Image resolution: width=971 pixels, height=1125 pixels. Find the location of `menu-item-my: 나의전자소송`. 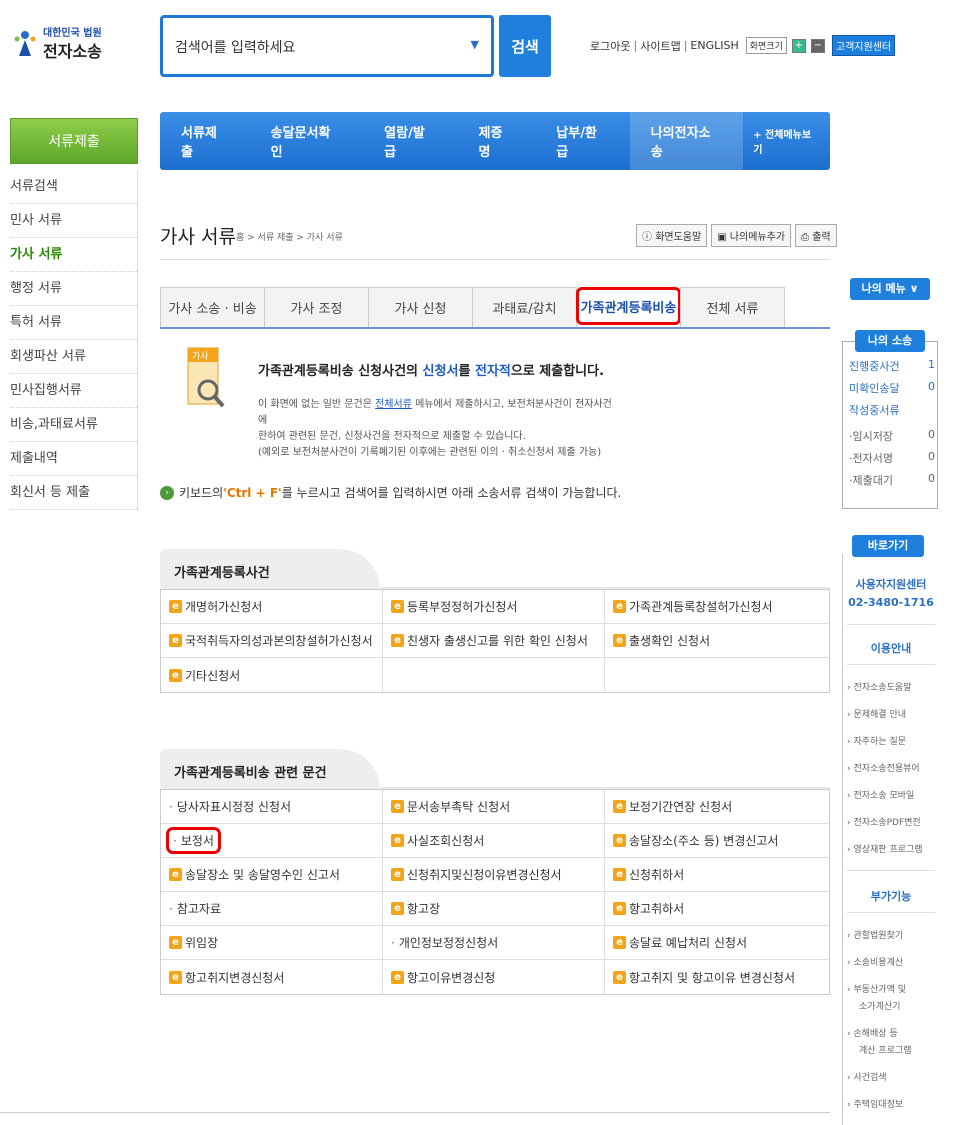

menu-item-my: 나의전자소송 is located at coordinates (686, 141).